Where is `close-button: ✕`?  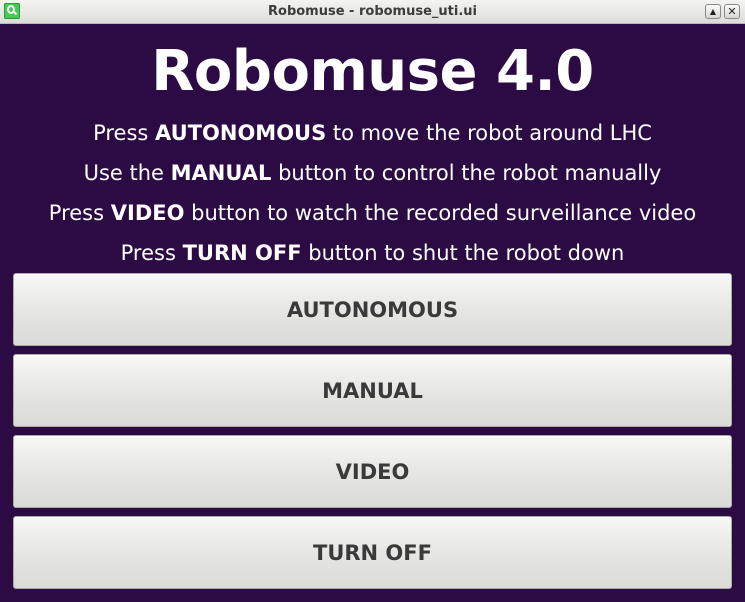 close-button: ✕ is located at coordinates (732, 11).